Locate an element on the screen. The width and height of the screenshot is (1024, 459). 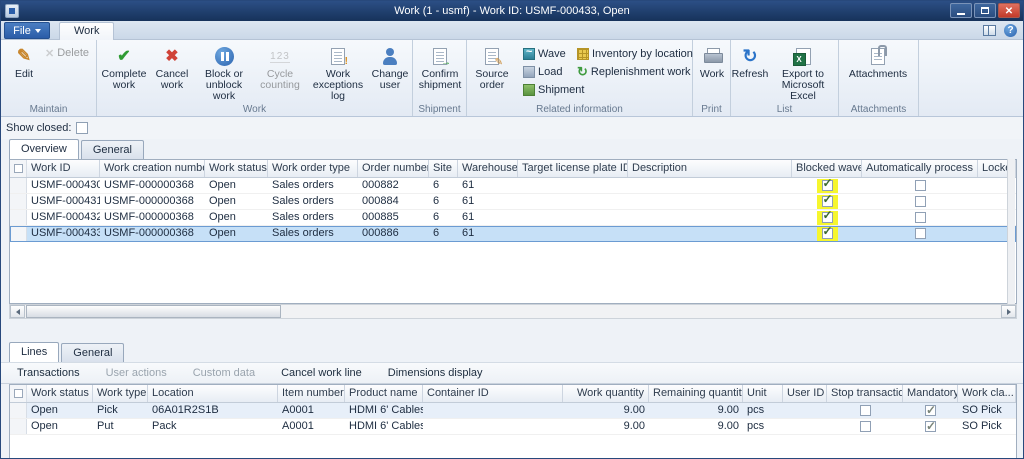
tab-work: Work is located at coordinates (87, 31).